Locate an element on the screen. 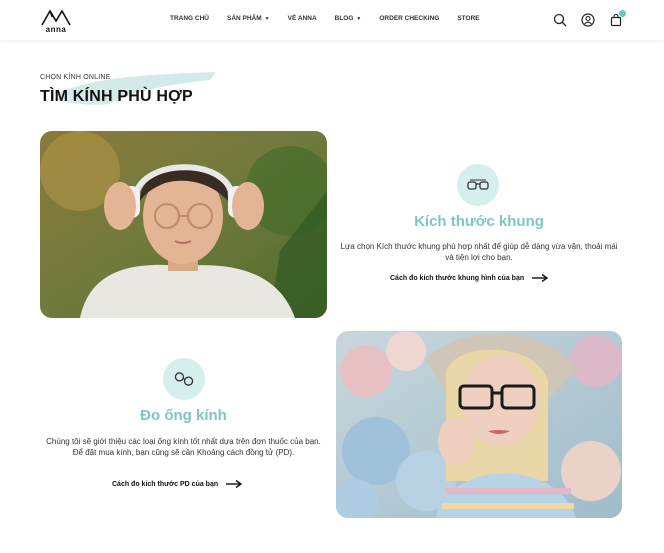 This screenshot has height=553, width=664. page-title: TÌM KÍNH PHÙ HỢP is located at coordinates (116, 96).